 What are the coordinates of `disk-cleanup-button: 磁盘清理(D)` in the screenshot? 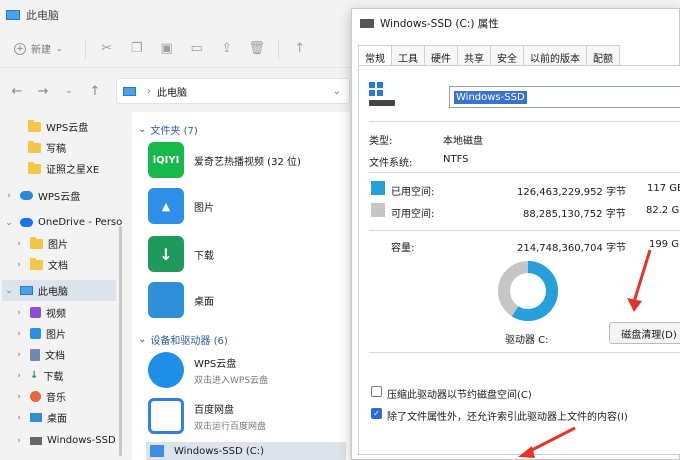 It's located at (644, 333).